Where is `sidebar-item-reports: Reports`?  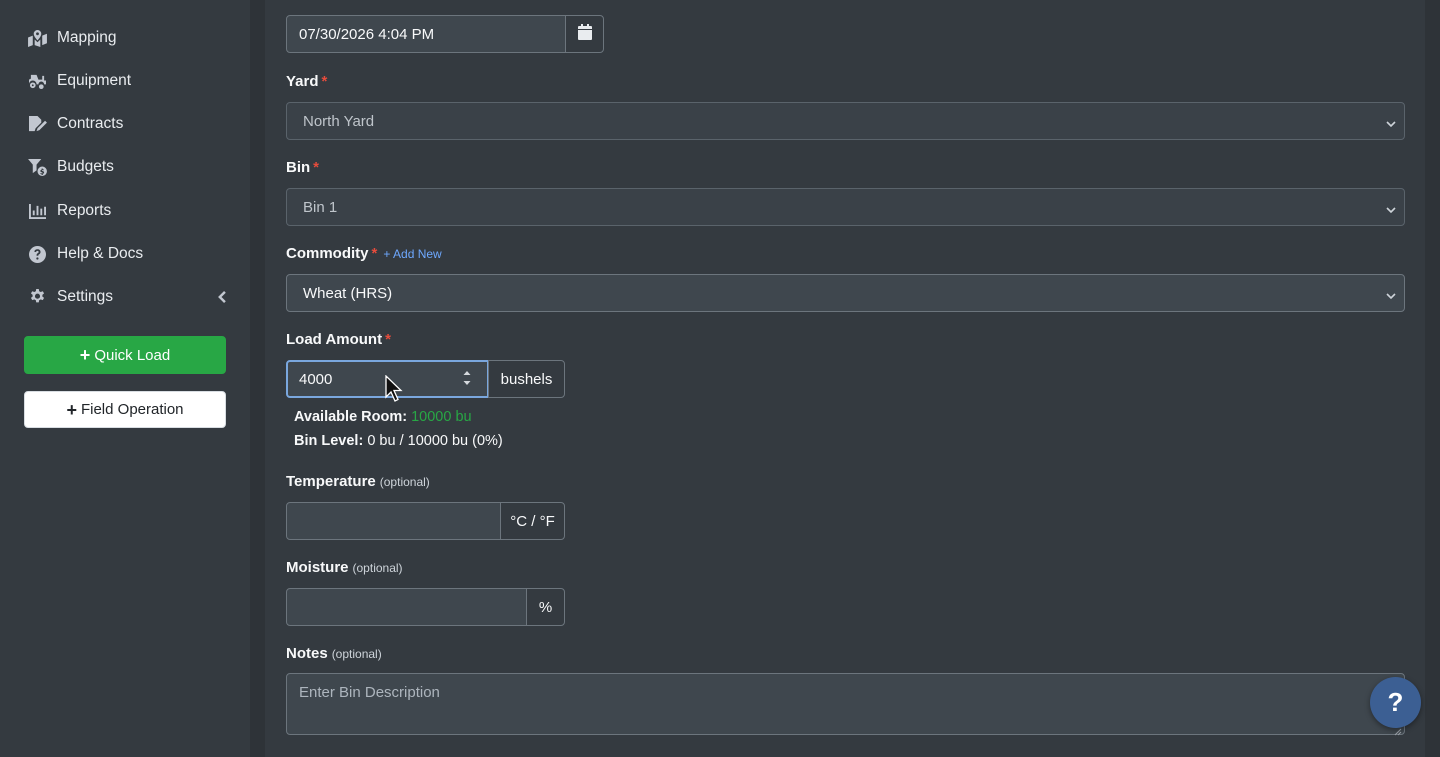 sidebar-item-reports: Reports is located at coordinates (68, 211).